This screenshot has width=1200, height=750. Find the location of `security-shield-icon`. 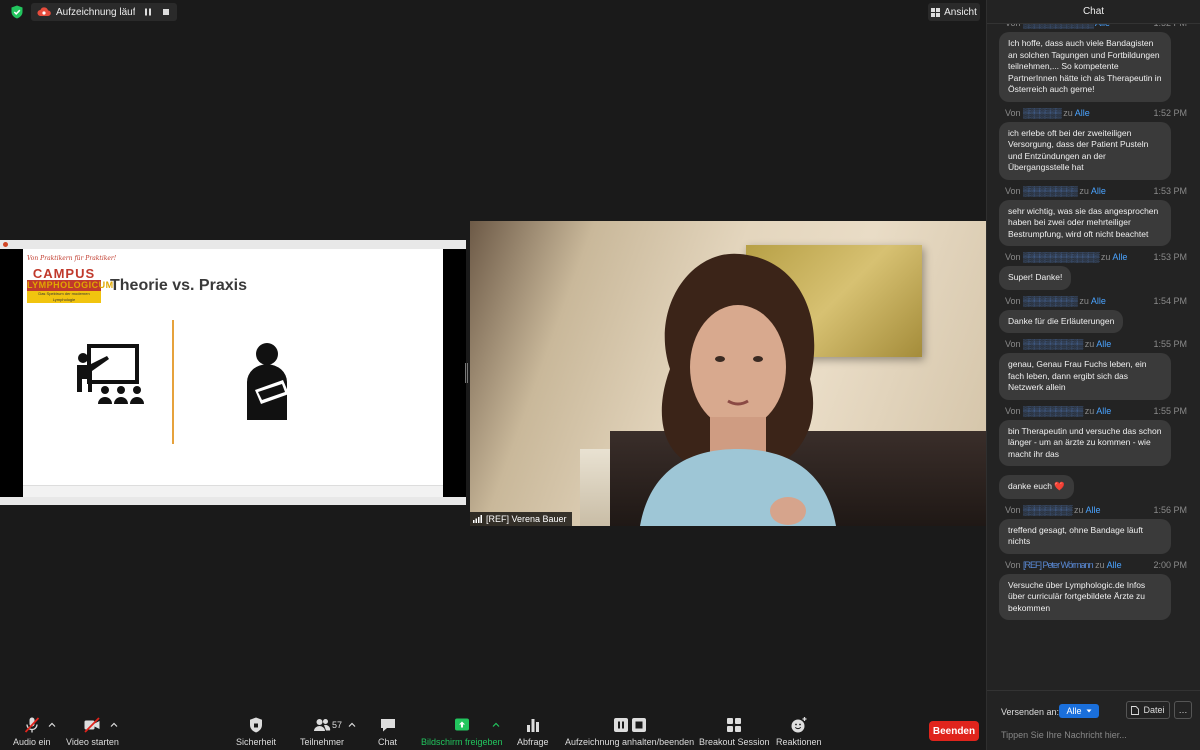

security-shield-icon is located at coordinates (17, 12).